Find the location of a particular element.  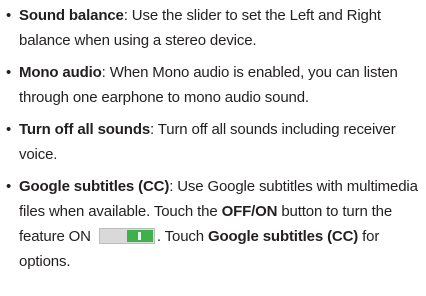

on-toggle-icon is located at coordinates (126, 236).